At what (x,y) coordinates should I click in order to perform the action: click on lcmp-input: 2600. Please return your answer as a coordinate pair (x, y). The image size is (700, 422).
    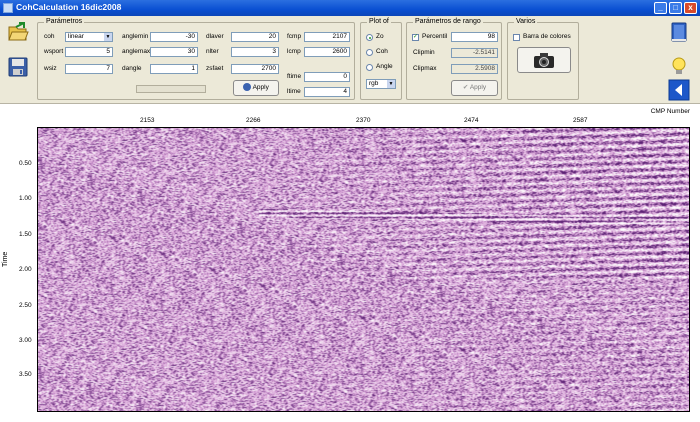
    Looking at the image, I should click on (327, 52).